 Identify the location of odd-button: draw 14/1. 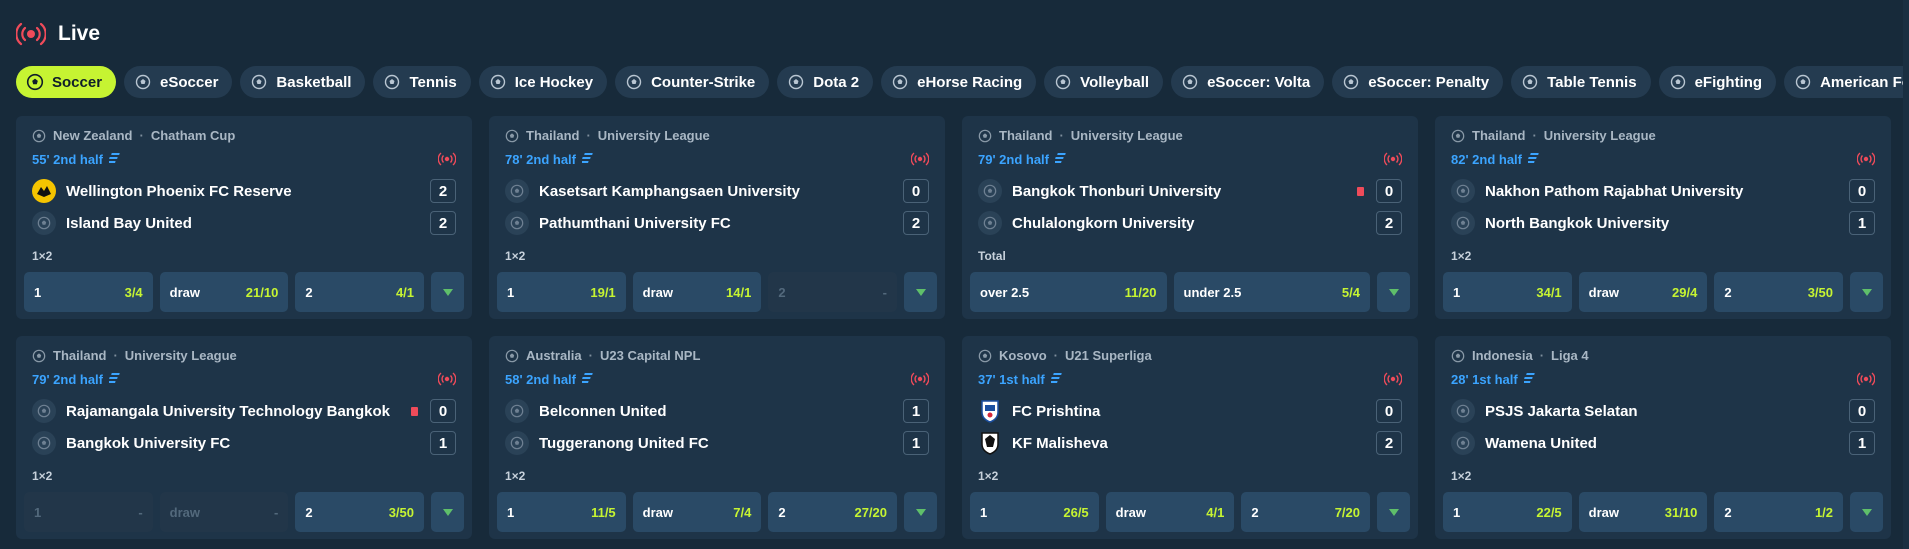
(697, 292).